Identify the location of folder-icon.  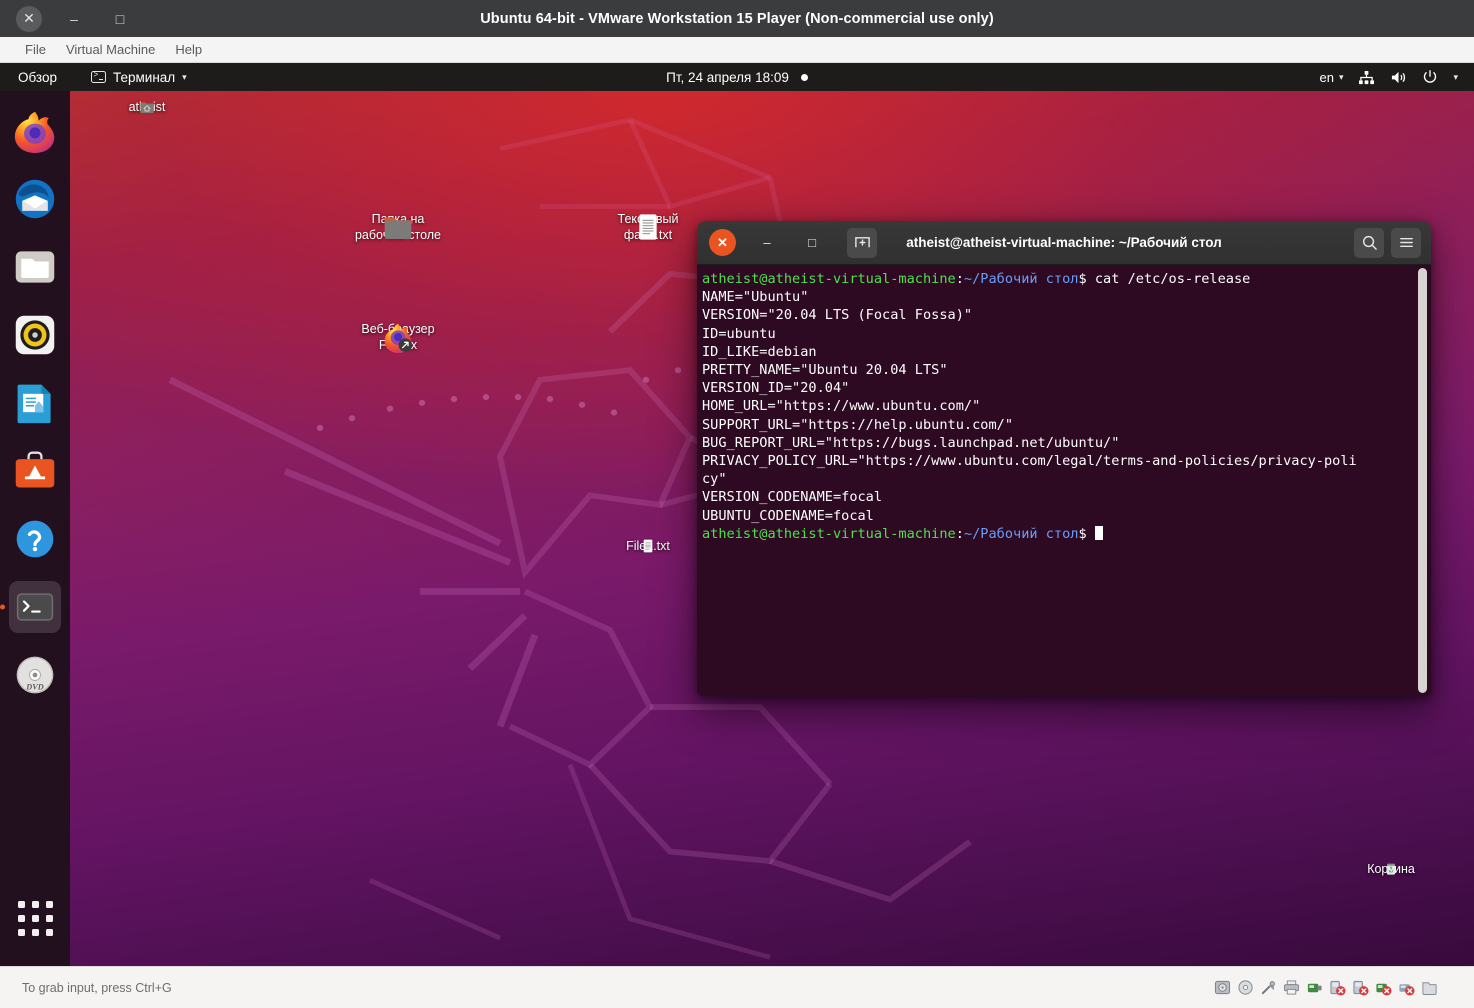
(398, 228).